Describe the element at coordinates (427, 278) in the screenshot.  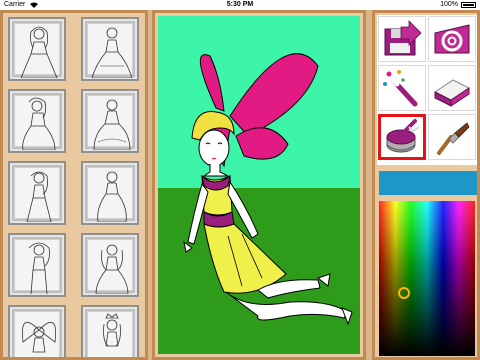
I see `color-spectrum-picker` at that location.